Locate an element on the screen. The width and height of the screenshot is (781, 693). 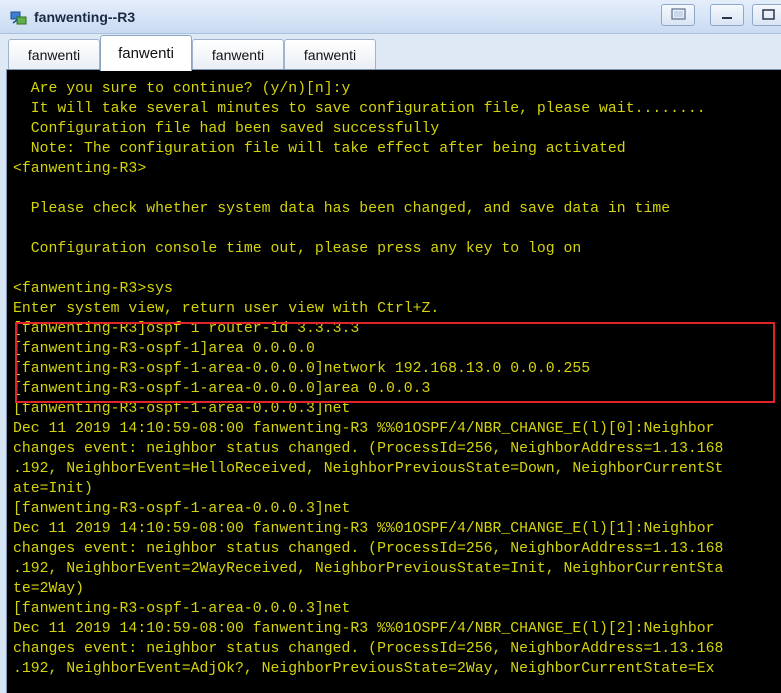
terminal-app-icon is located at coordinates (18, 18).